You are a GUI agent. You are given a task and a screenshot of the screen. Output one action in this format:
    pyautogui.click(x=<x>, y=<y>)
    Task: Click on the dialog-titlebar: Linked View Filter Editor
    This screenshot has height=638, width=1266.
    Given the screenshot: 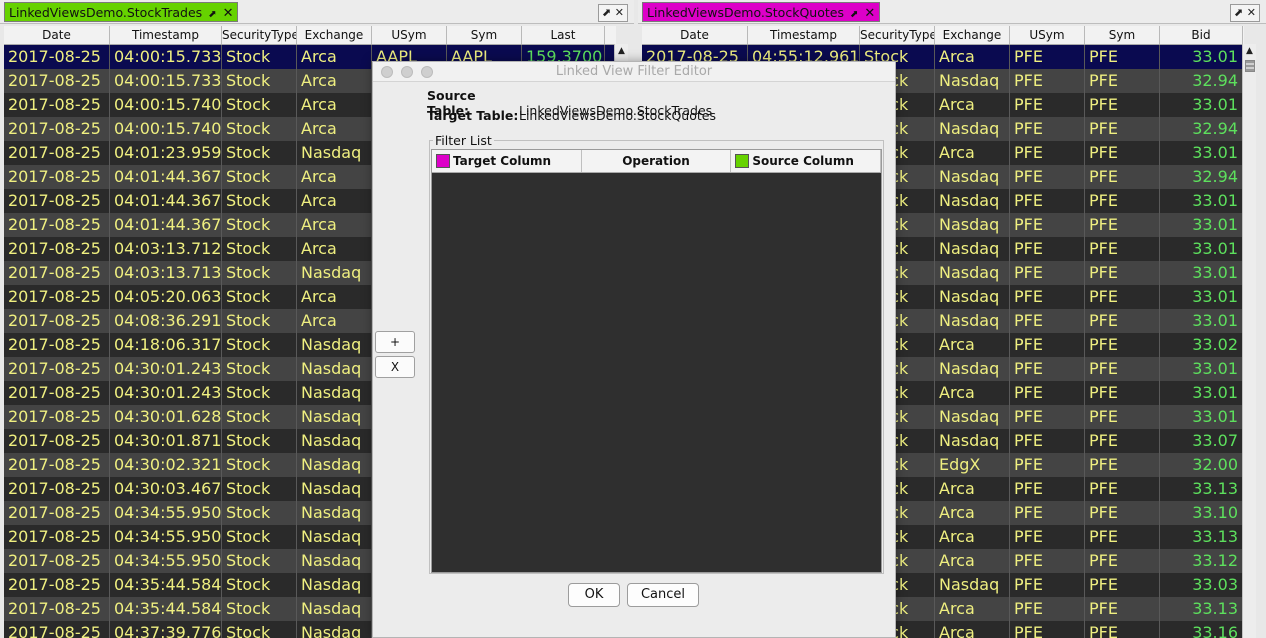 What is the action you would take?
    pyautogui.click(x=634, y=72)
    